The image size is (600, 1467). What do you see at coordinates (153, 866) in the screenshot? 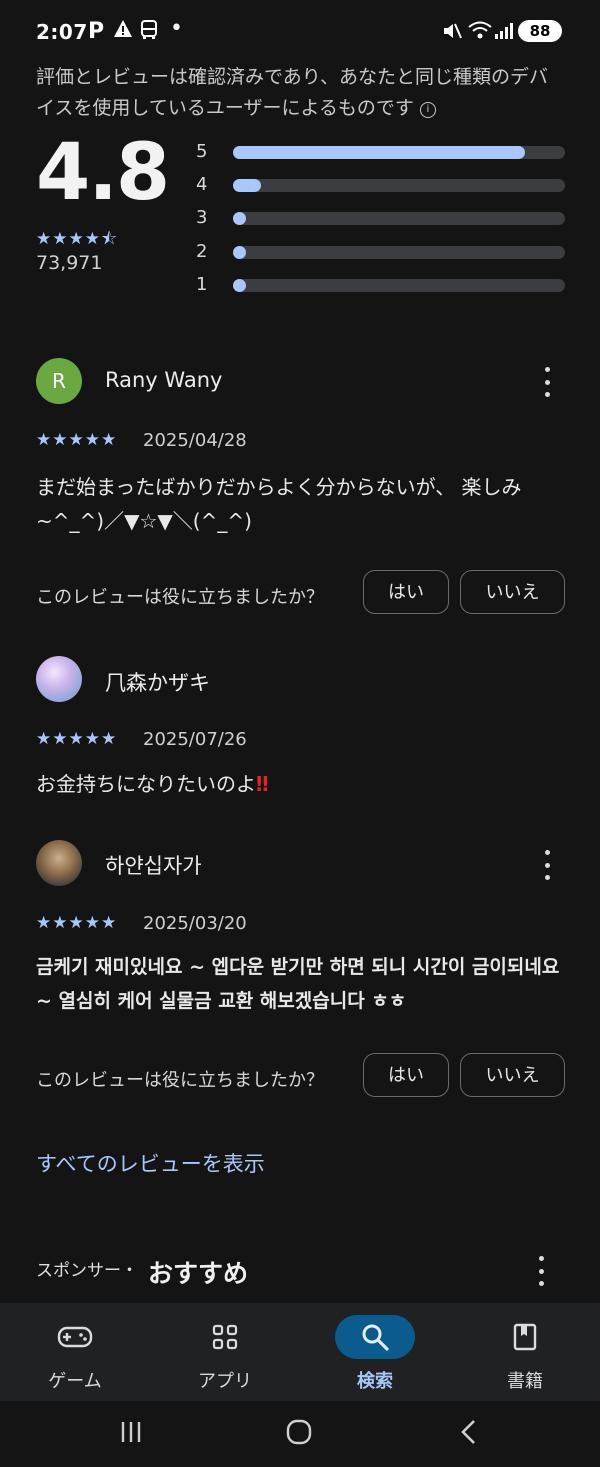
I see `reviewer-name: 하얀십자가` at bounding box center [153, 866].